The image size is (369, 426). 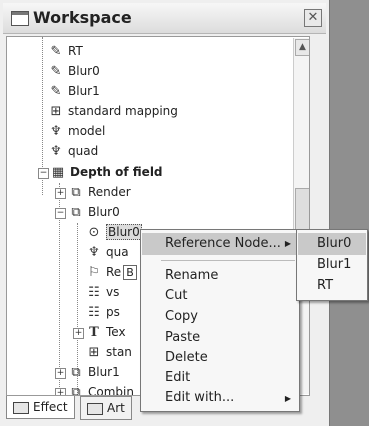 I want to click on submenu-item-blur1: Blur1, so click(x=334, y=265).